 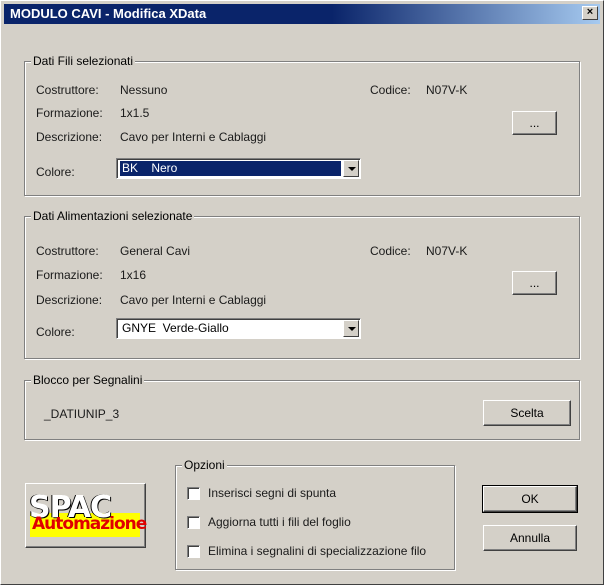 What do you see at coordinates (447, 90) in the screenshot?
I see `fili-codice-value: N07V-K` at bounding box center [447, 90].